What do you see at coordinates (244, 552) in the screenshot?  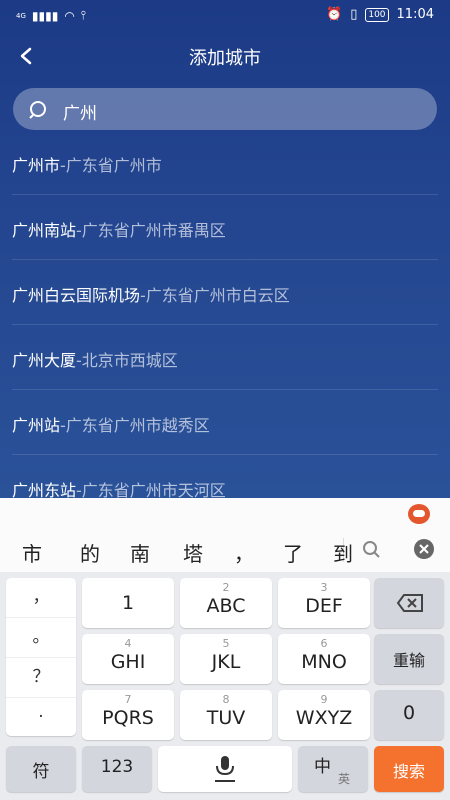 I see `candidate-word: ，` at bounding box center [244, 552].